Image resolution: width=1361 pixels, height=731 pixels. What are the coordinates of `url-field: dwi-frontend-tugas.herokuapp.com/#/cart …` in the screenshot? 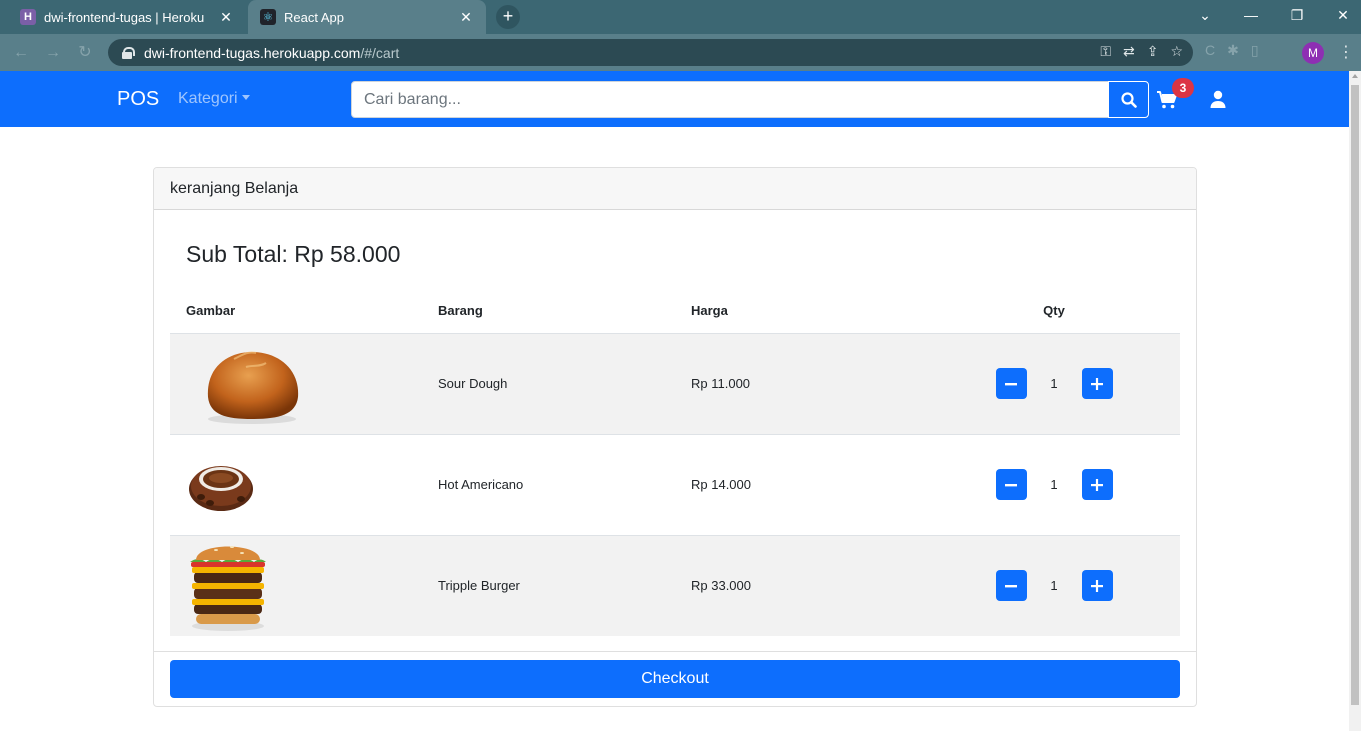 It's located at (650, 52).